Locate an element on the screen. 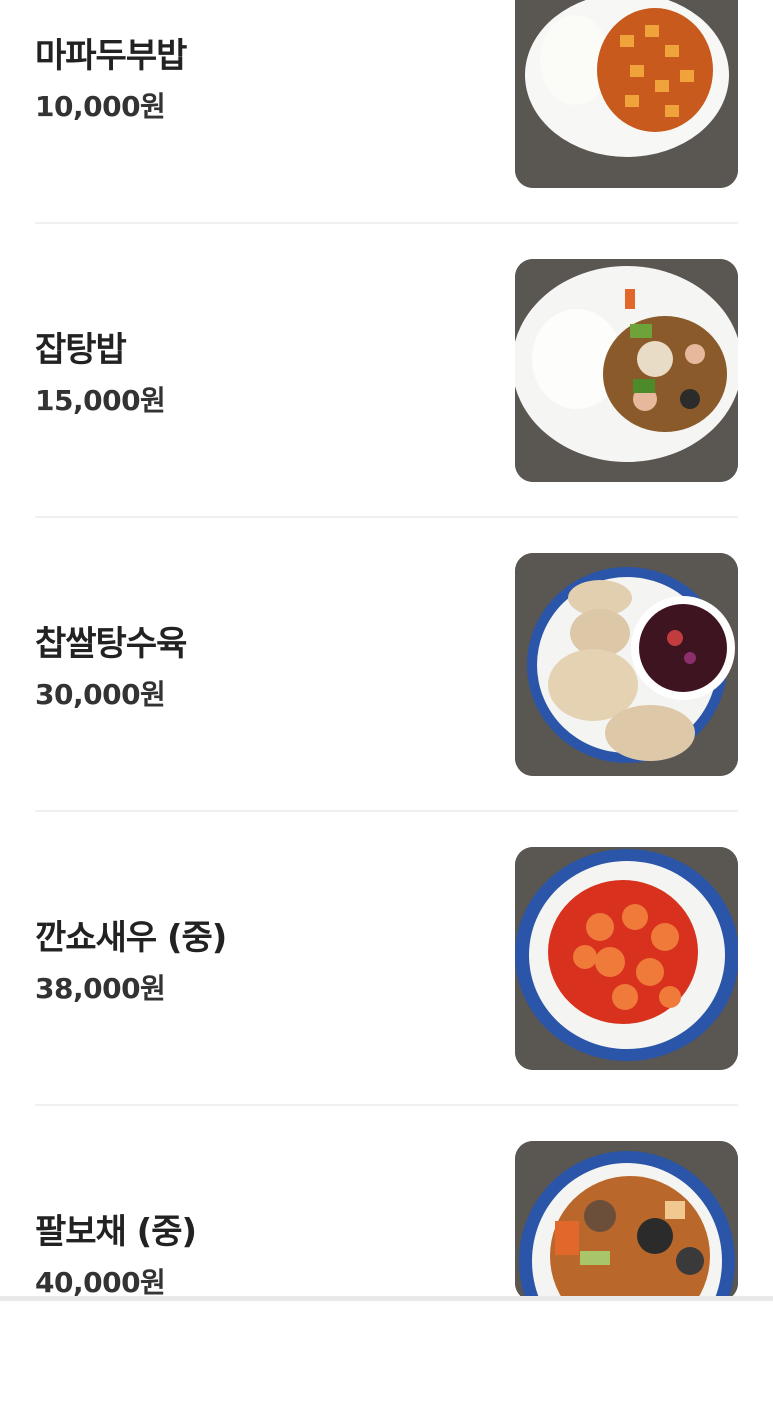  menu-item-price: 40,000원 is located at coordinates (100, 1282).